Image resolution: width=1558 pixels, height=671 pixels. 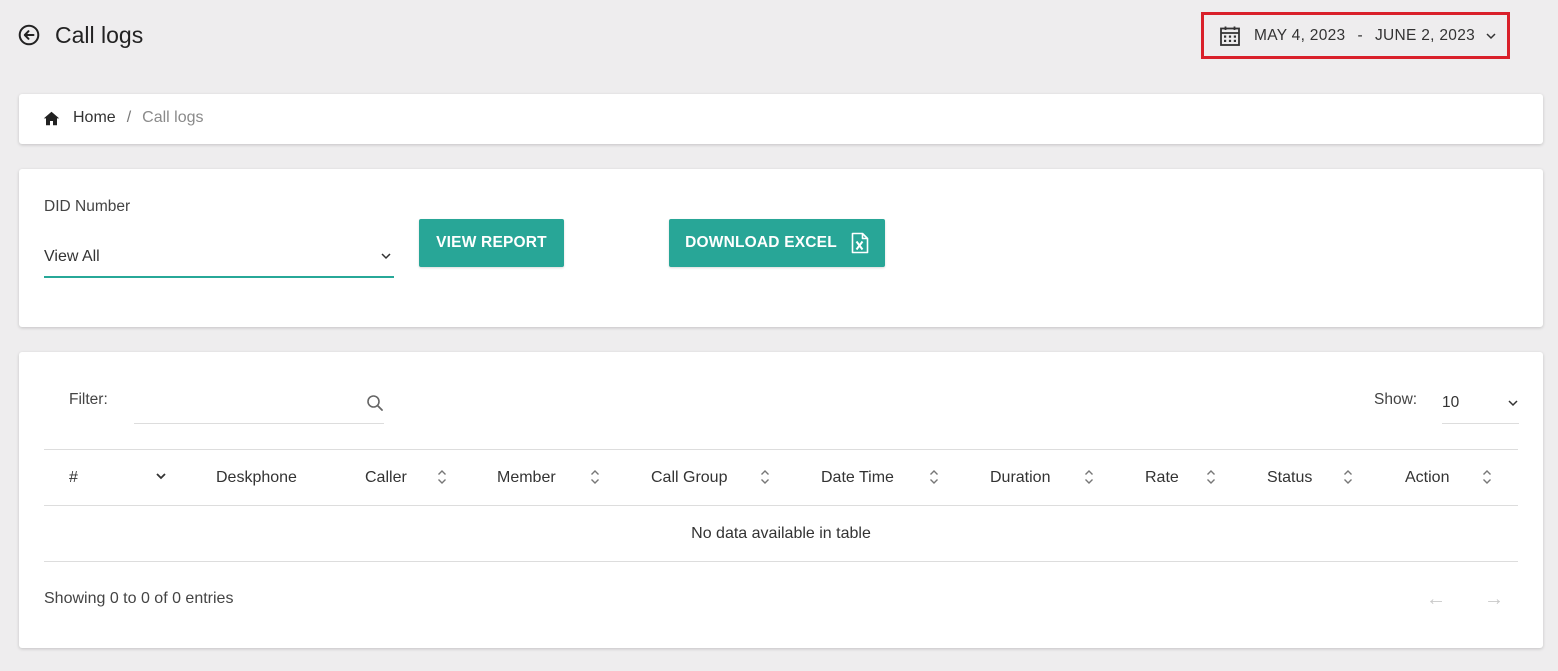 I want to click on date-end: JUNE 2, 2023, so click(x=1425, y=35).